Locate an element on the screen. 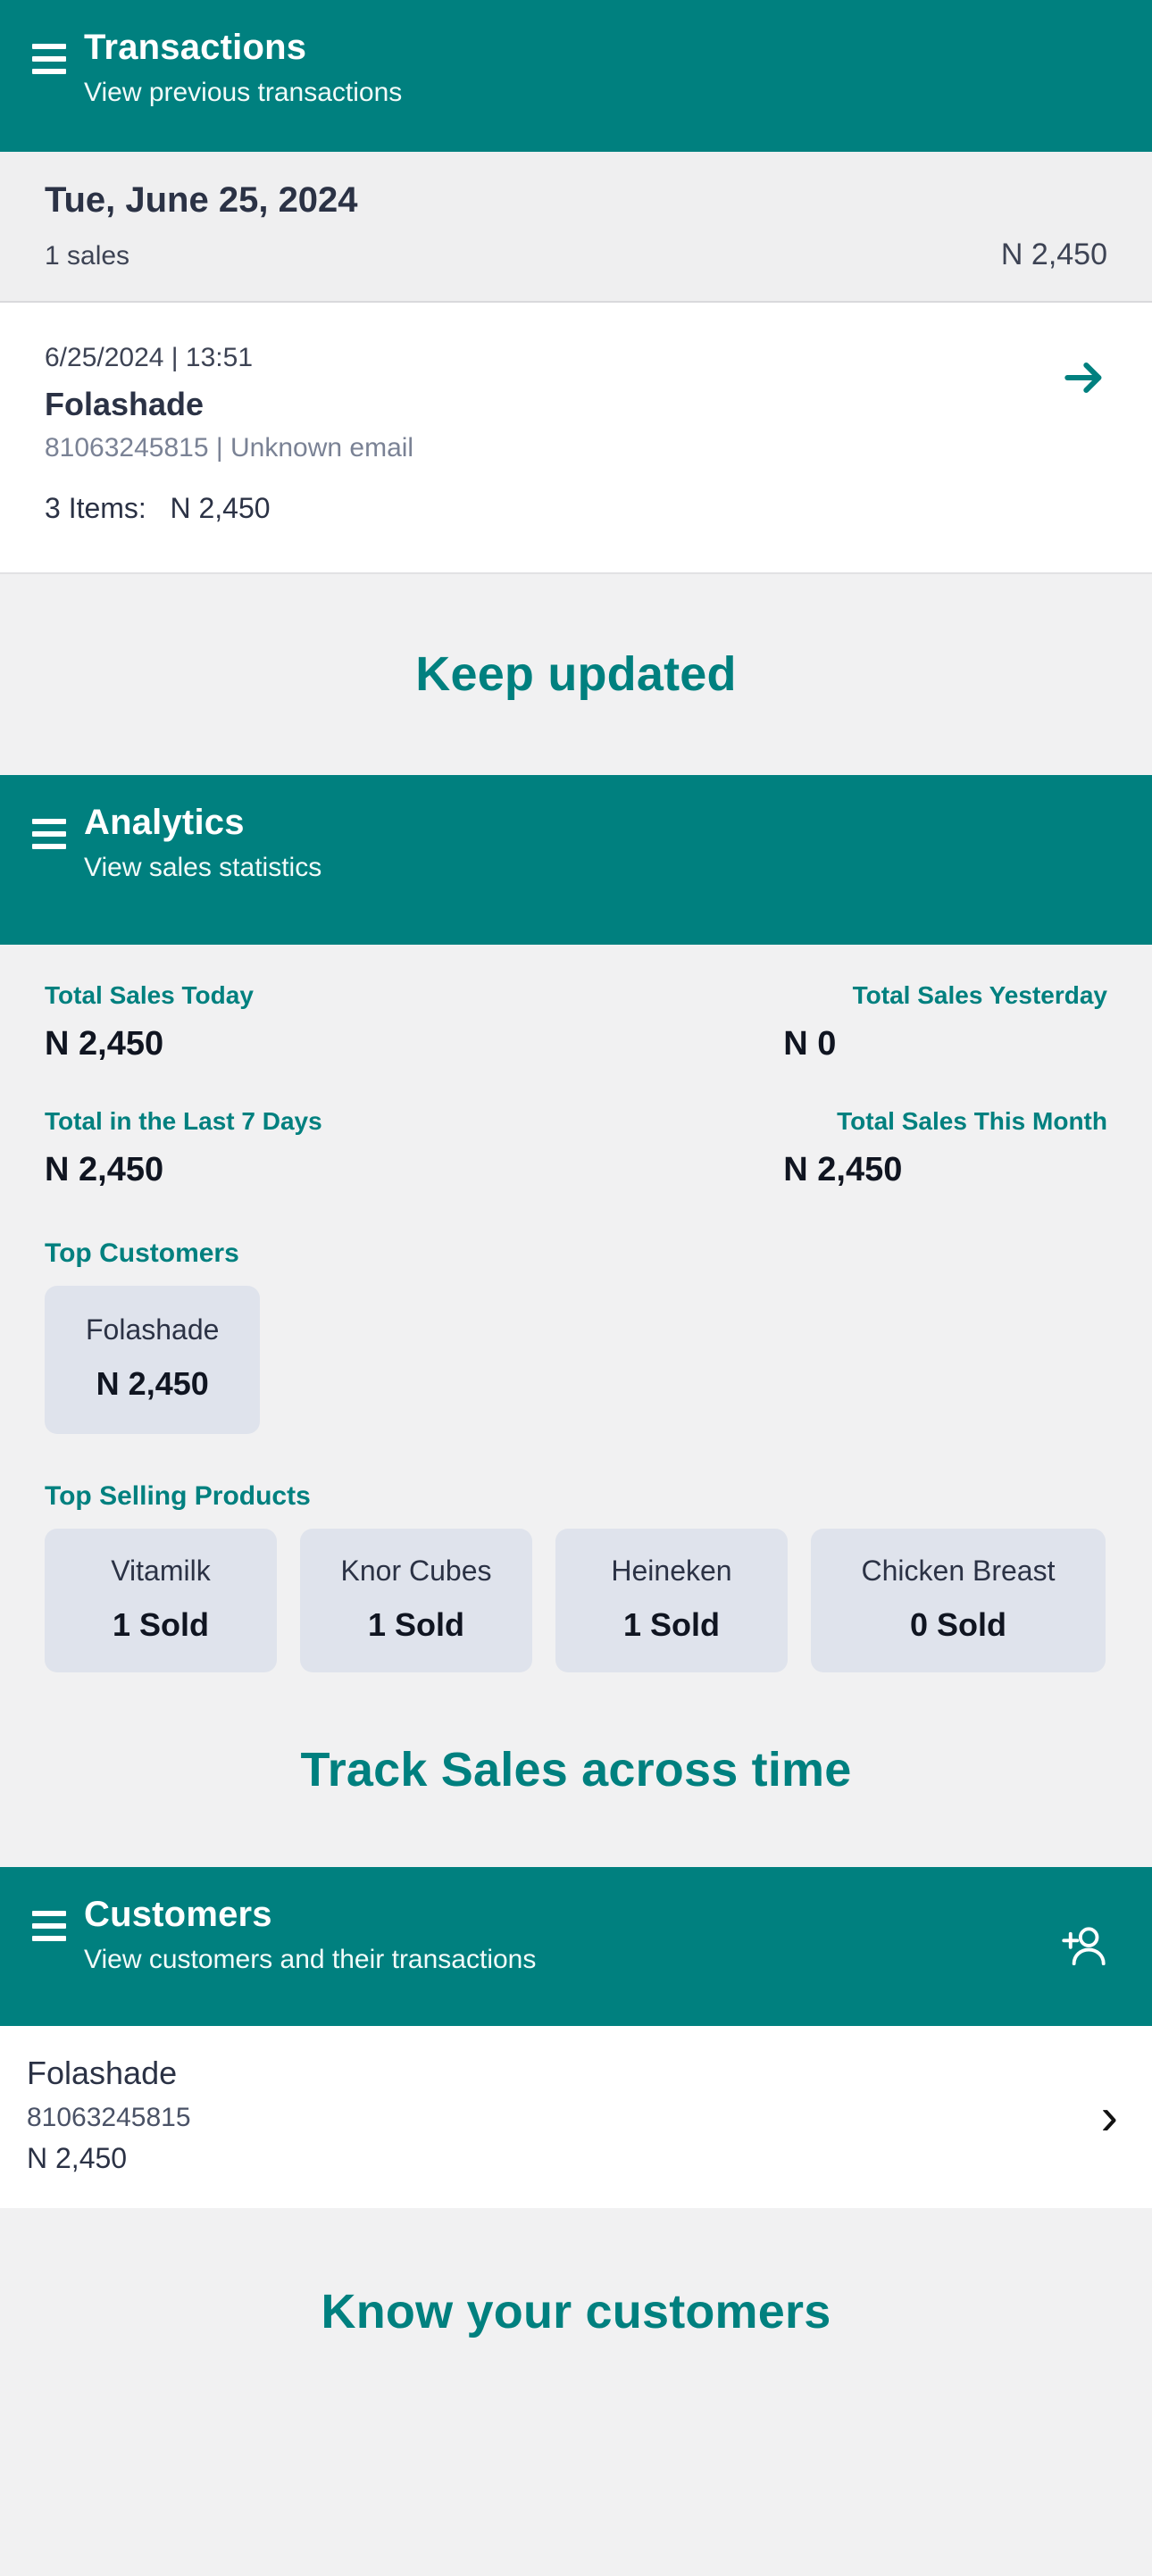  top-product-card: Chicken Breast 0 Sold is located at coordinates (958, 1600).